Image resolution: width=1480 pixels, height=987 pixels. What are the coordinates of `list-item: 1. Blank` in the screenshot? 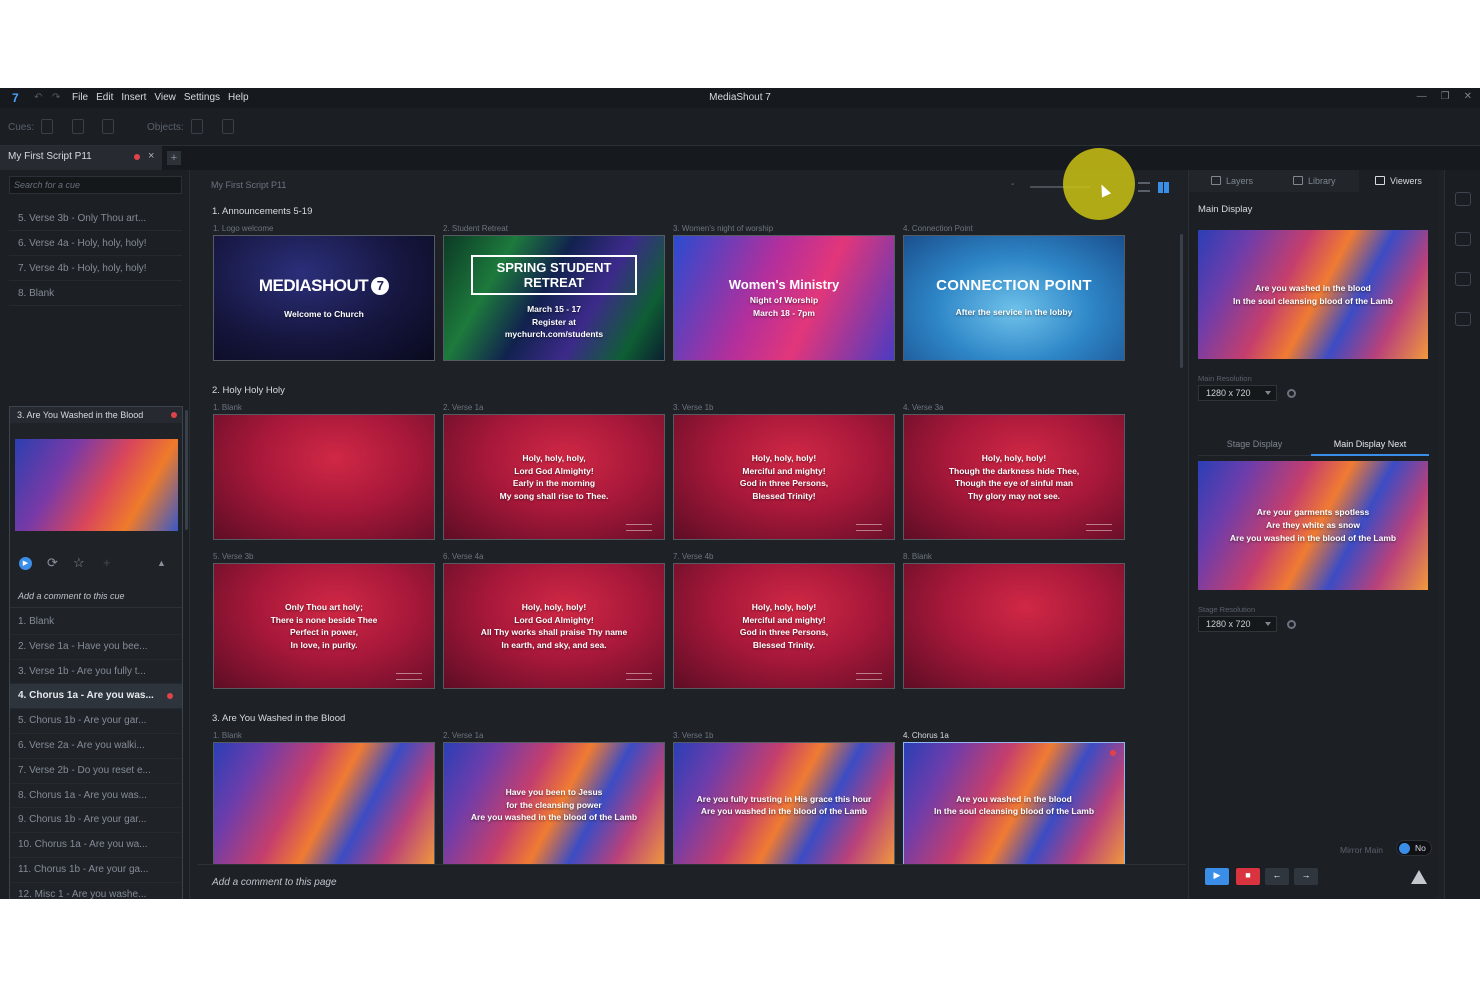 It's located at (96, 622).